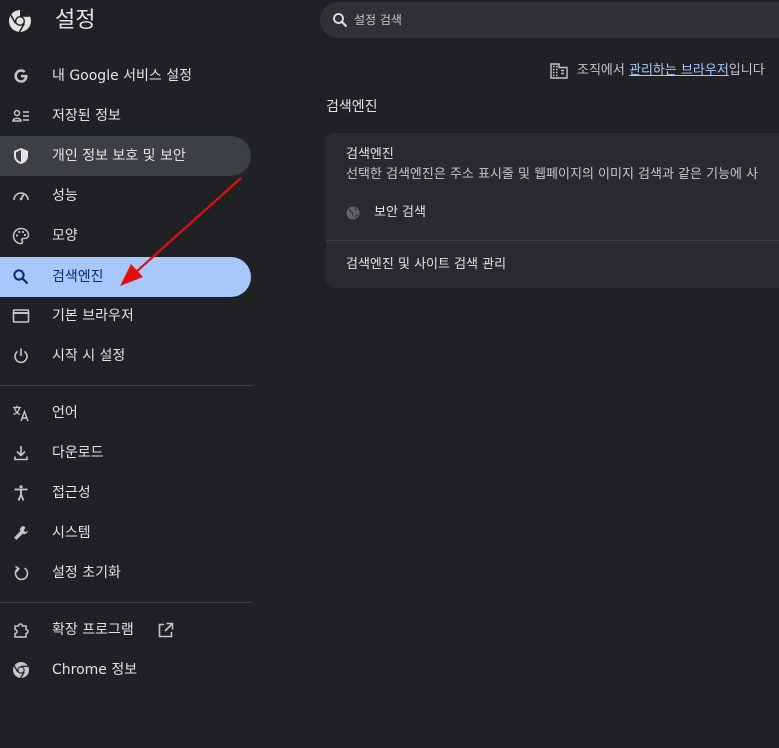  I want to click on wrench-icon, so click(21, 533).